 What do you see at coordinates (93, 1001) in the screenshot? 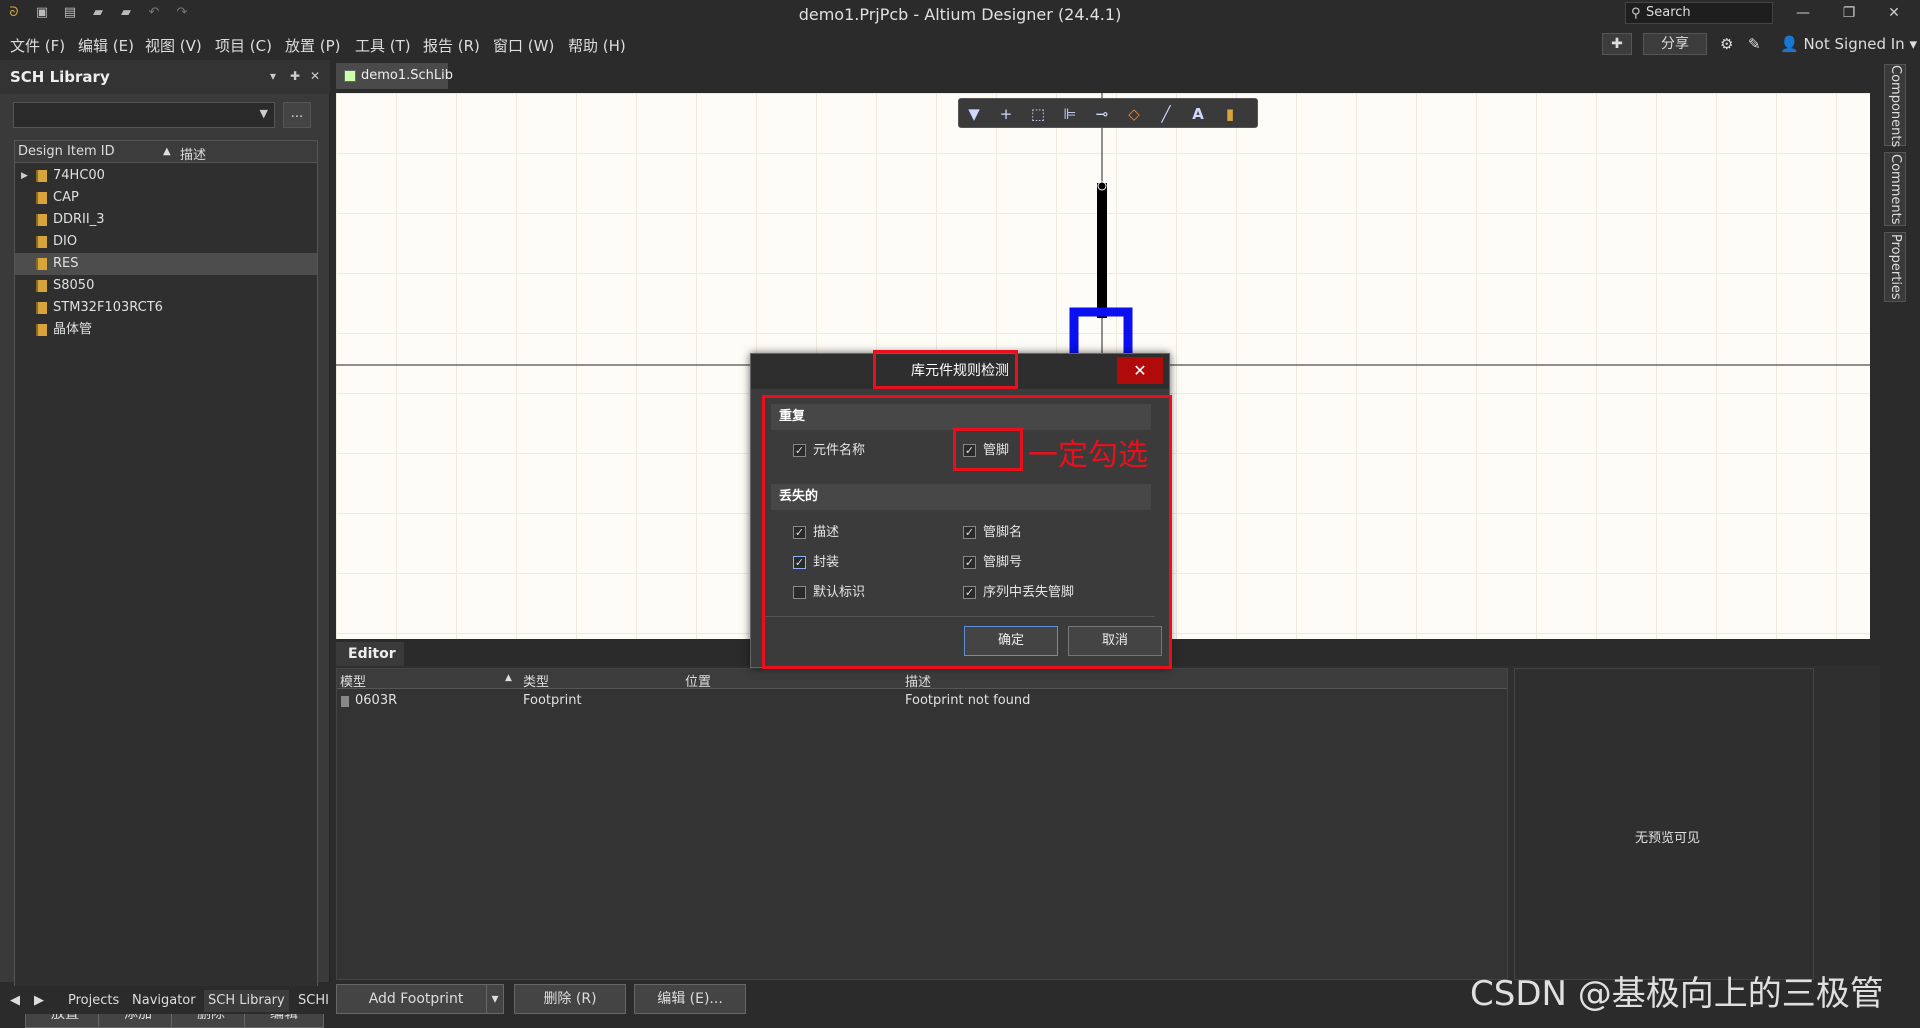
I see `tab-projects: Projects` at bounding box center [93, 1001].